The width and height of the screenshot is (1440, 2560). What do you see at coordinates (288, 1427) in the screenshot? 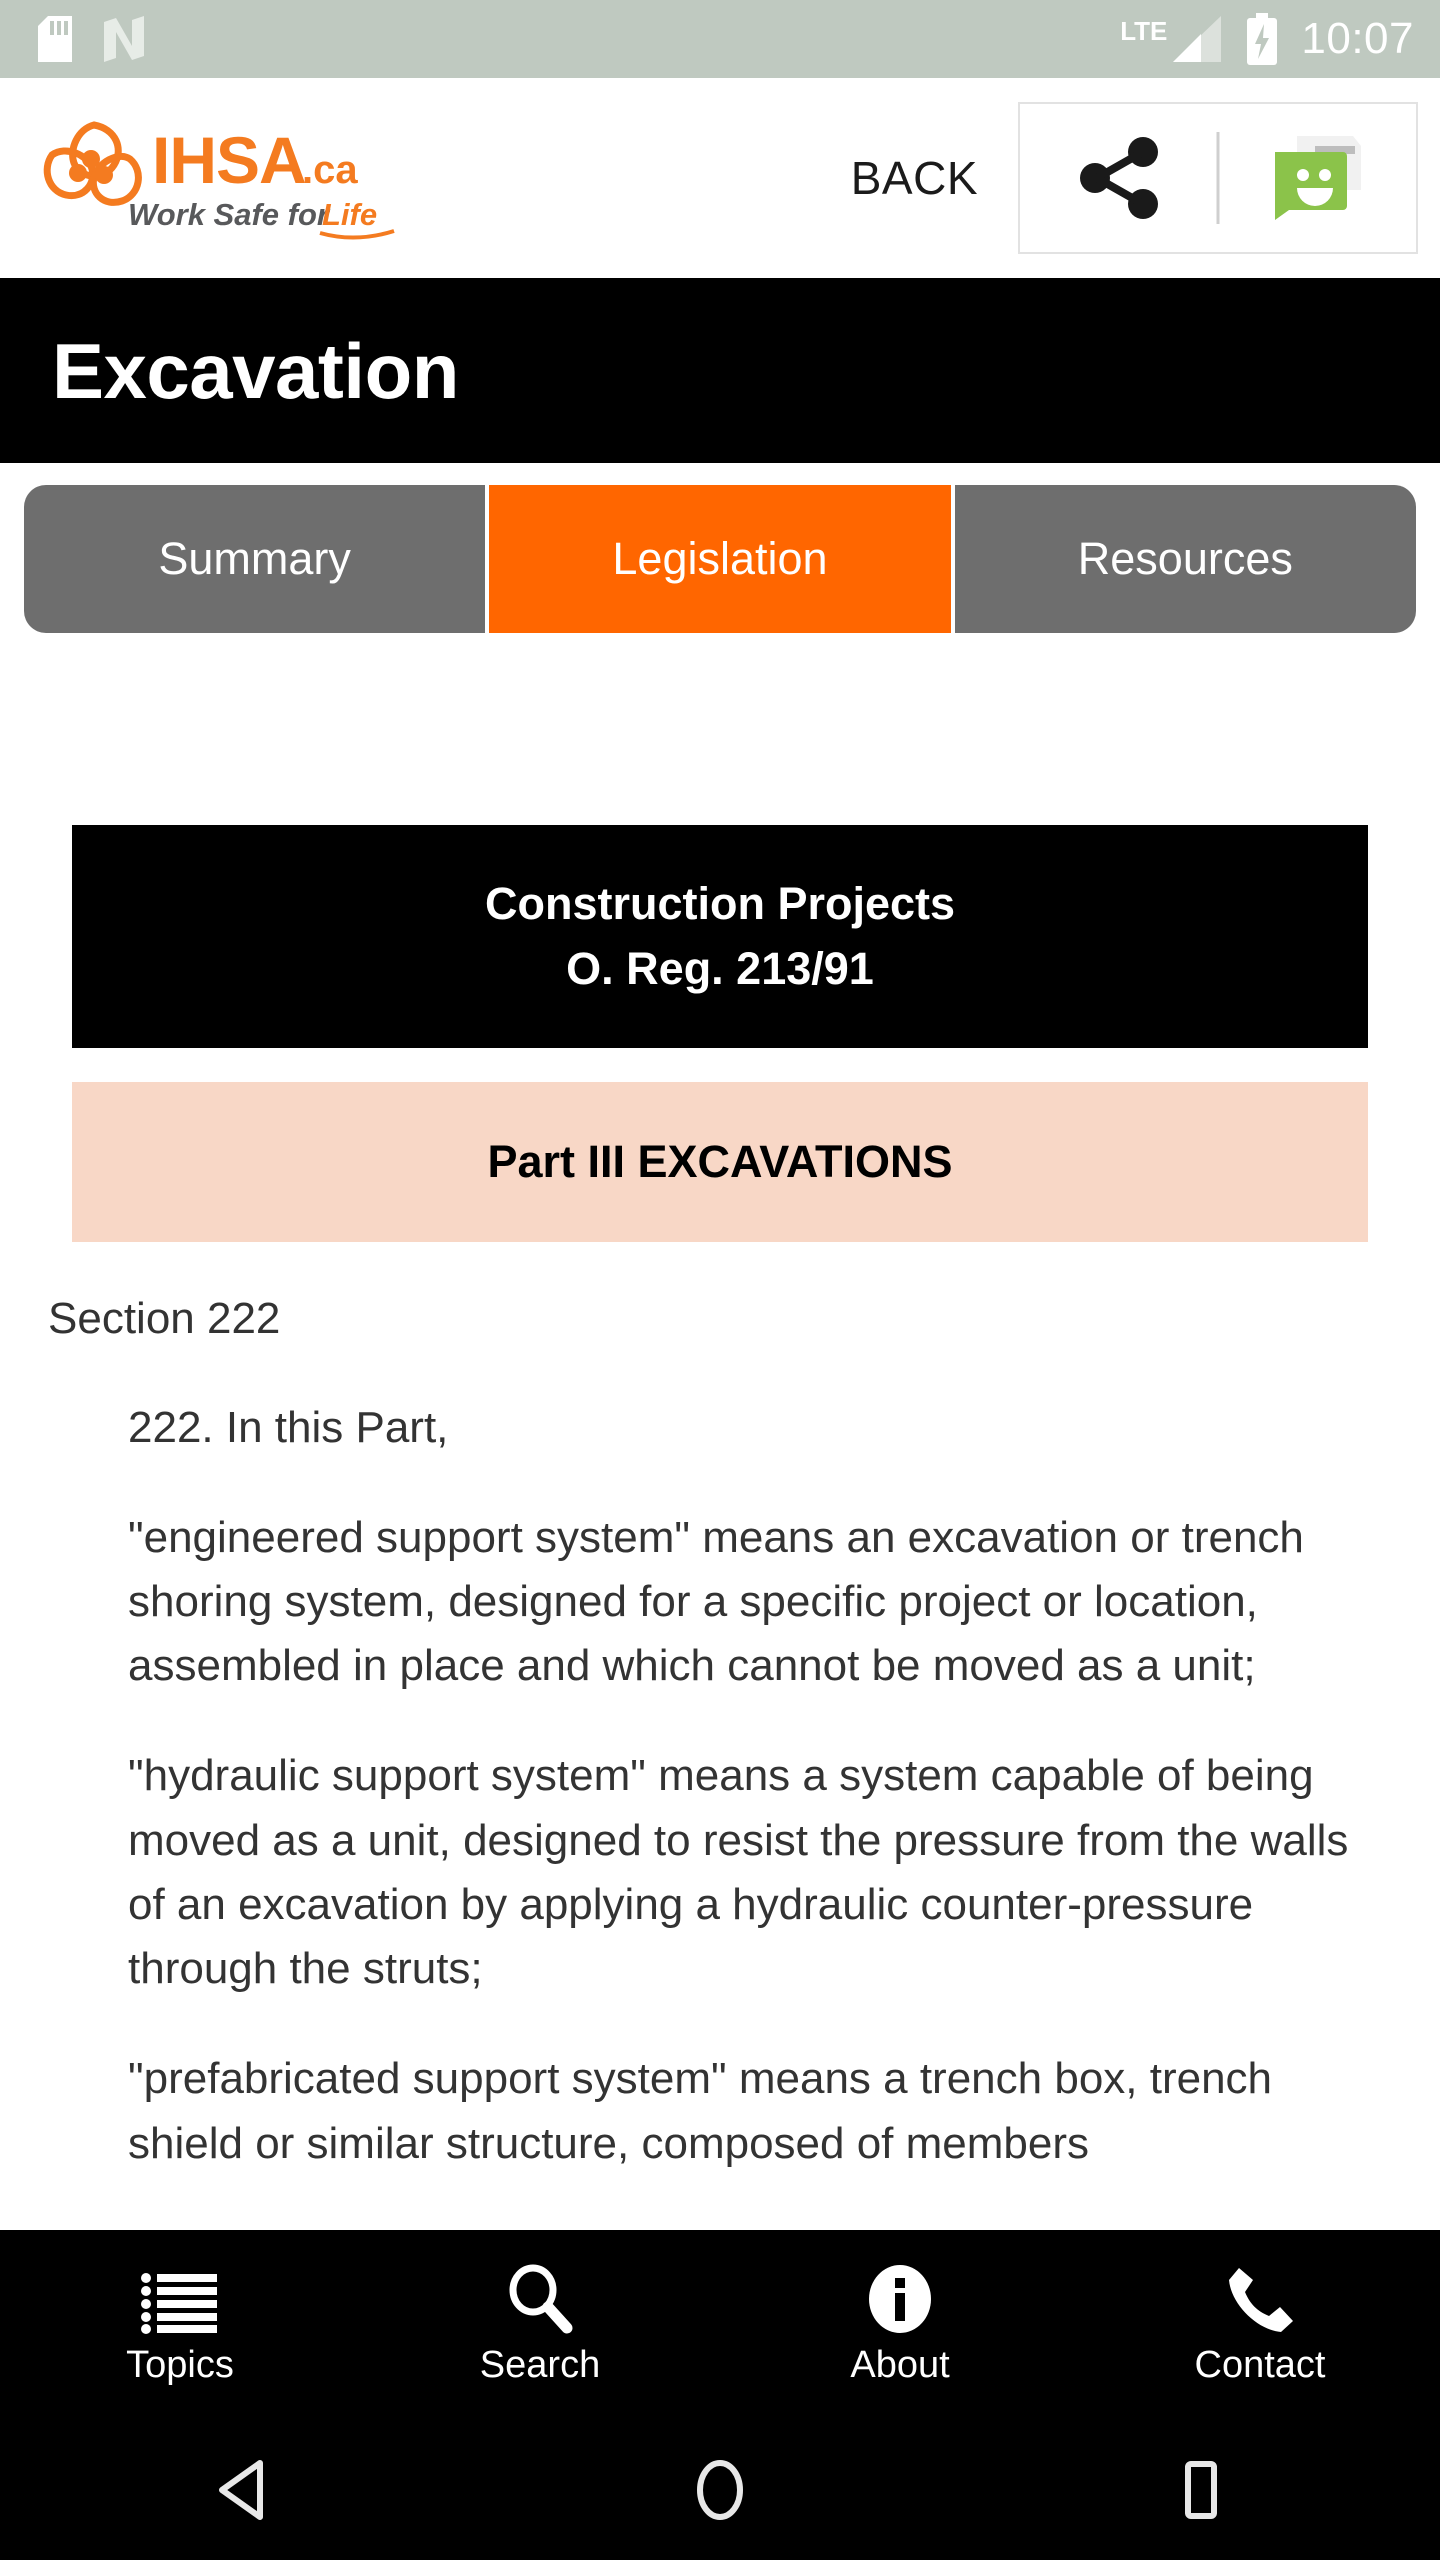
I see `paragraph-intro: 222. In this Part,` at bounding box center [288, 1427].